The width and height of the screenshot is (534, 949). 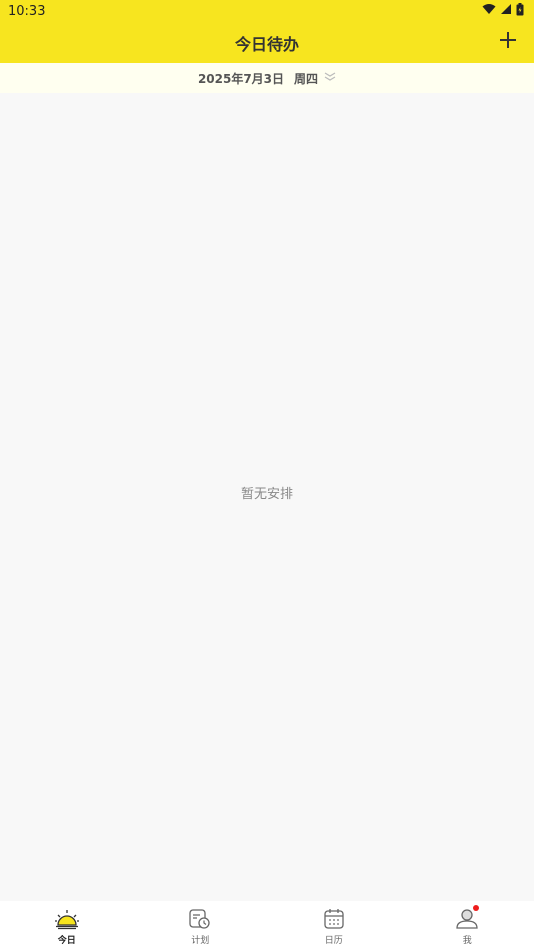 I want to click on page-title: 今日待办, so click(x=266, y=44).